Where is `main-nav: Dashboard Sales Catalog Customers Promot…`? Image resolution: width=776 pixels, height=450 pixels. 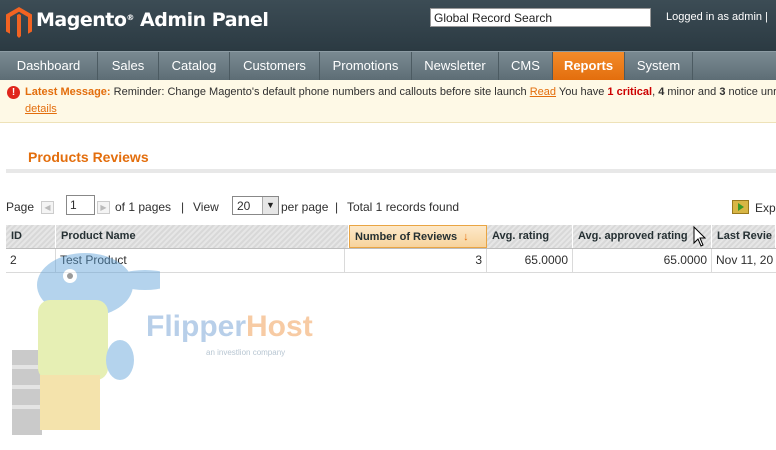
main-nav: Dashboard Sales Catalog Customers Promot… is located at coordinates (388, 65).